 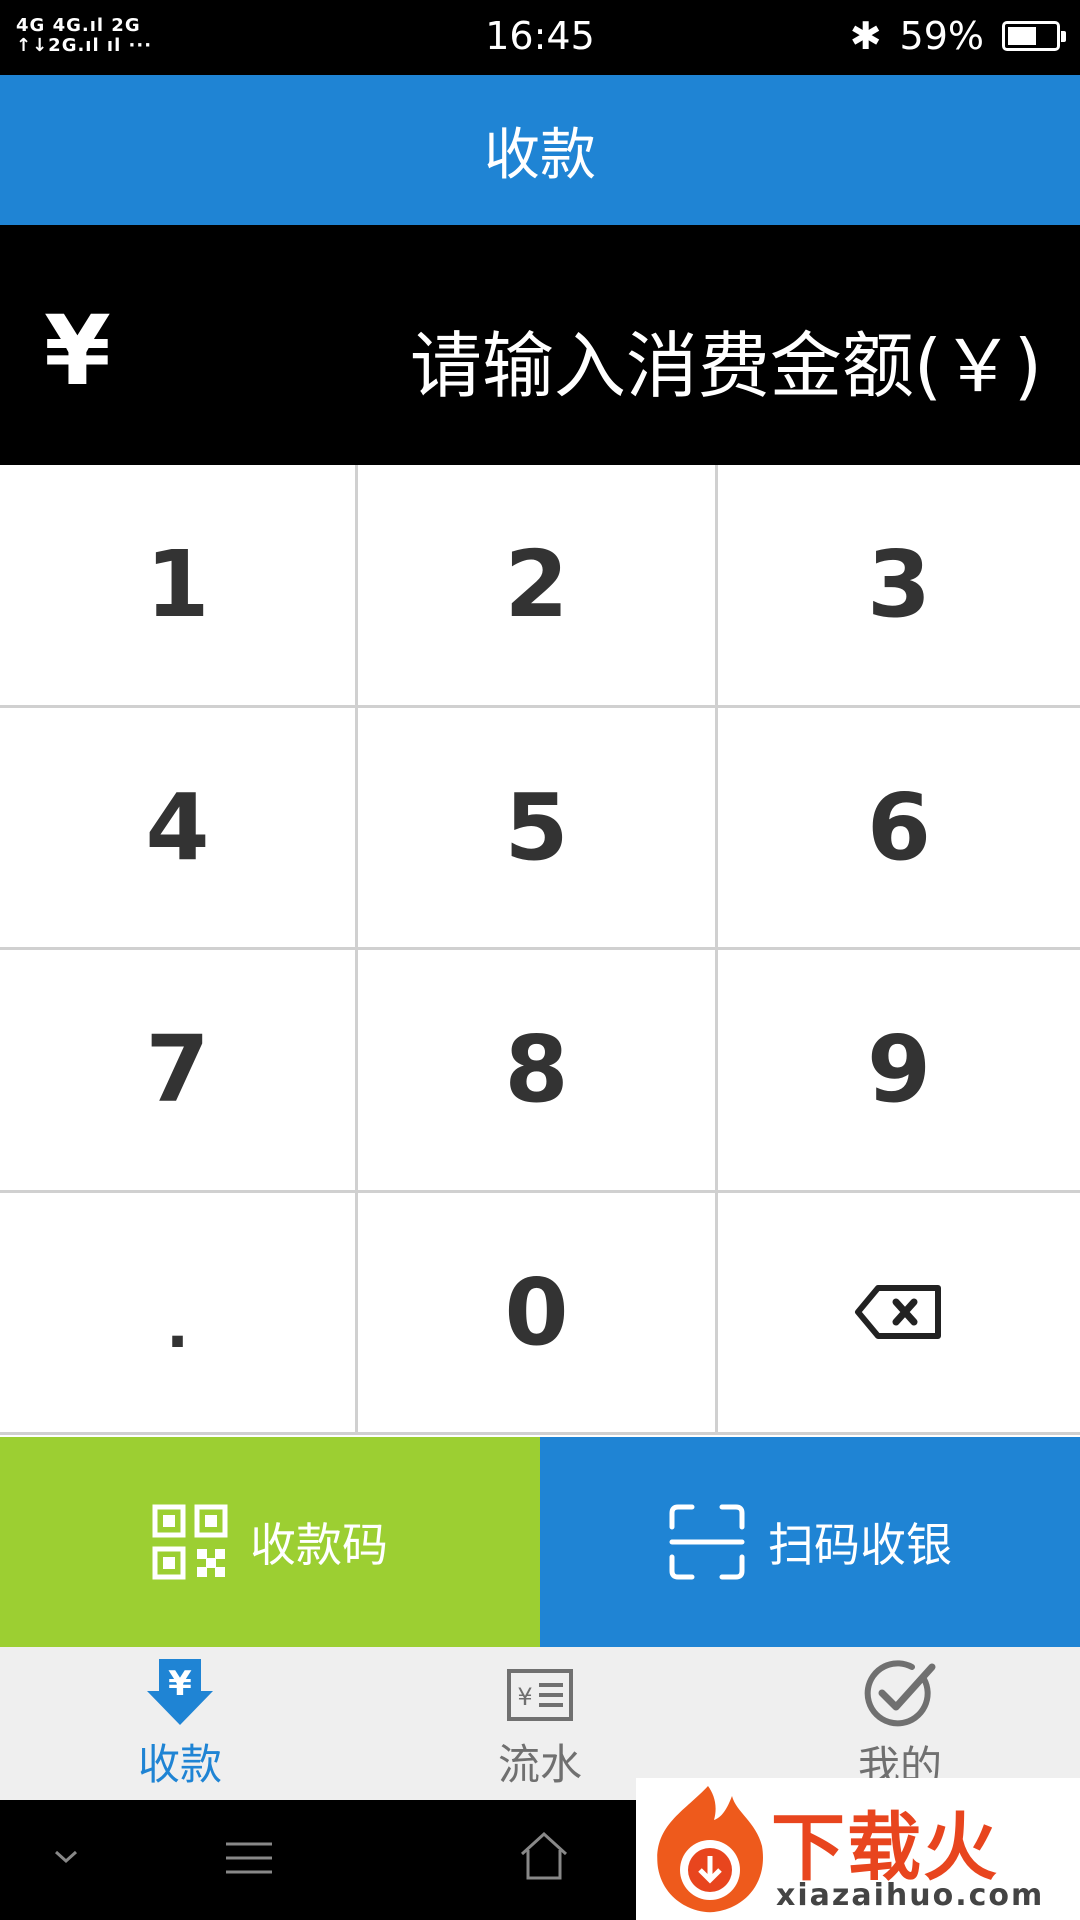 I want to click on key-8: 8, so click(x=538, y=1071).